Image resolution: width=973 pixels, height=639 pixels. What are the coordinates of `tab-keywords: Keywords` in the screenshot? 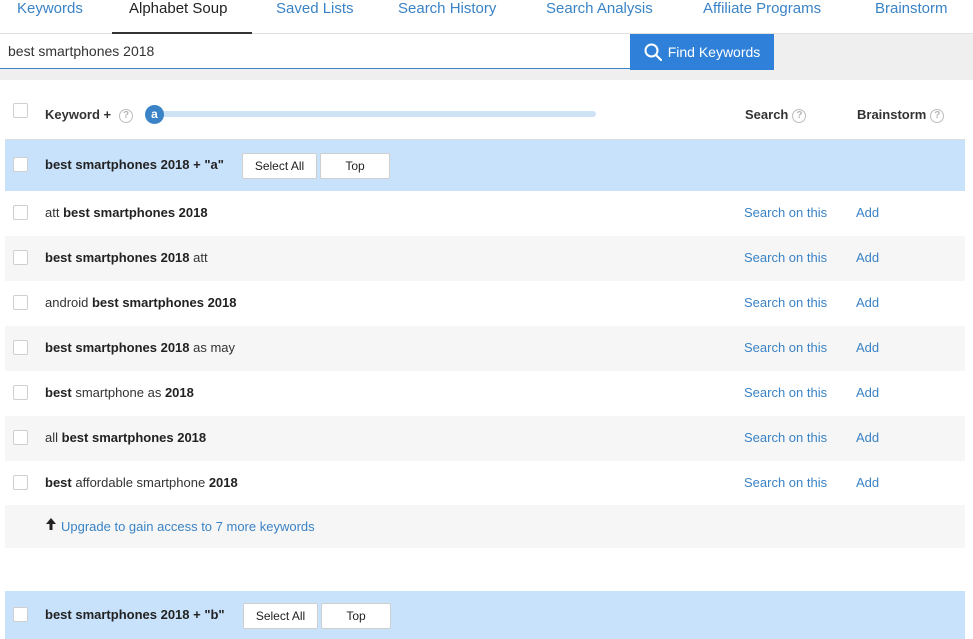 It's located at (50, 17).